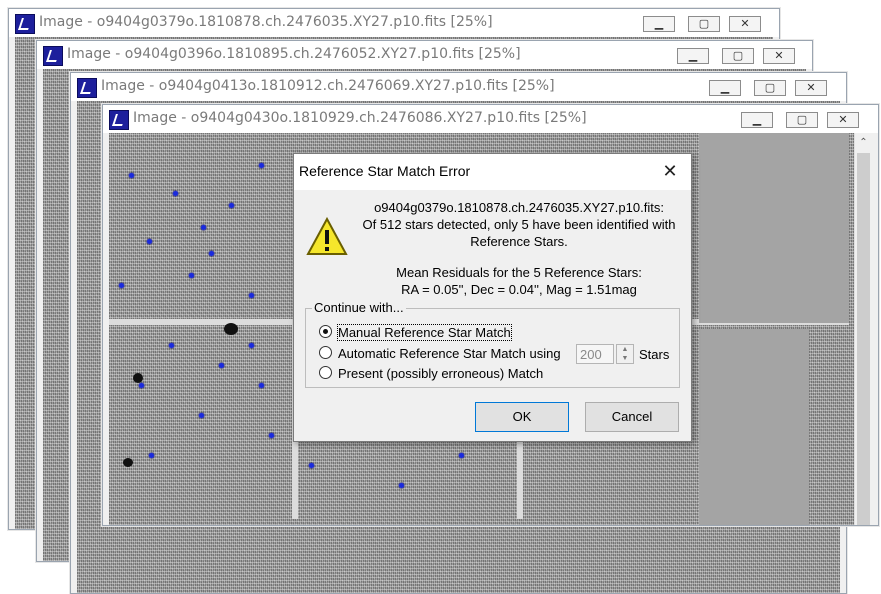 The width and height of the screenshot is (881, 594). Describe the element at coordinates (519, 289) in the screenshot. I see `residuals-values: RA = 0.05'', Dec = 0.04'', Mag = 1.51mag` at that location.